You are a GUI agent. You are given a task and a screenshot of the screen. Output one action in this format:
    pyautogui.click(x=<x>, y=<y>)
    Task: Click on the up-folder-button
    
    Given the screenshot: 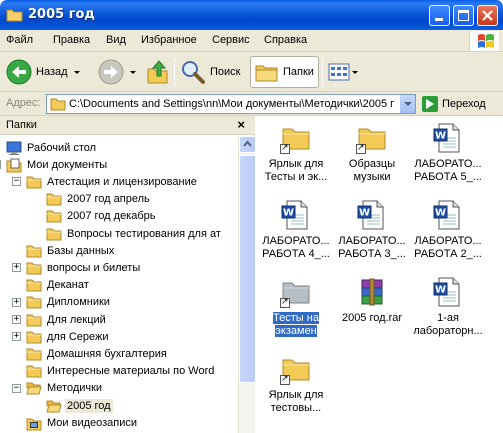 What is the action you would take?
    pyautogui.click(x=158, y=72)
    